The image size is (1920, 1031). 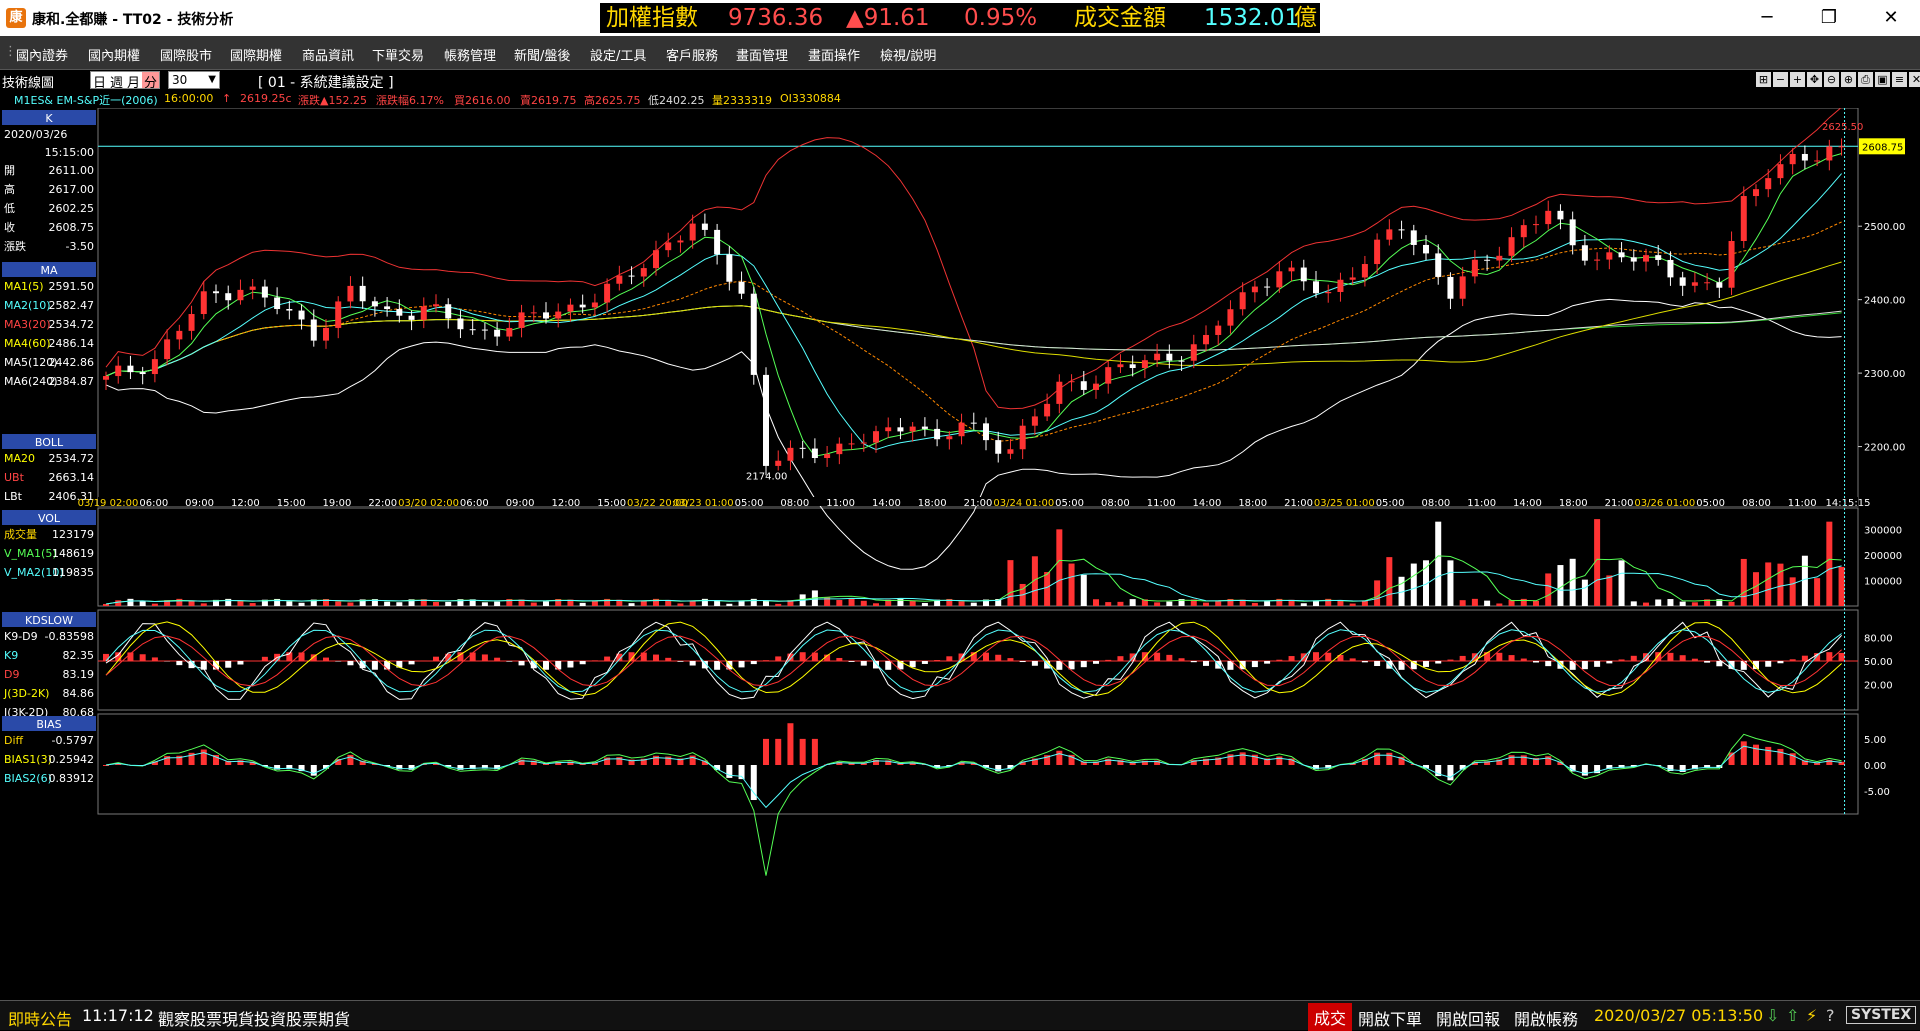 What do you see at coordinates (116, 80) in the screenshot?
I see `period-week: 週` at bounding box center [116, 80].